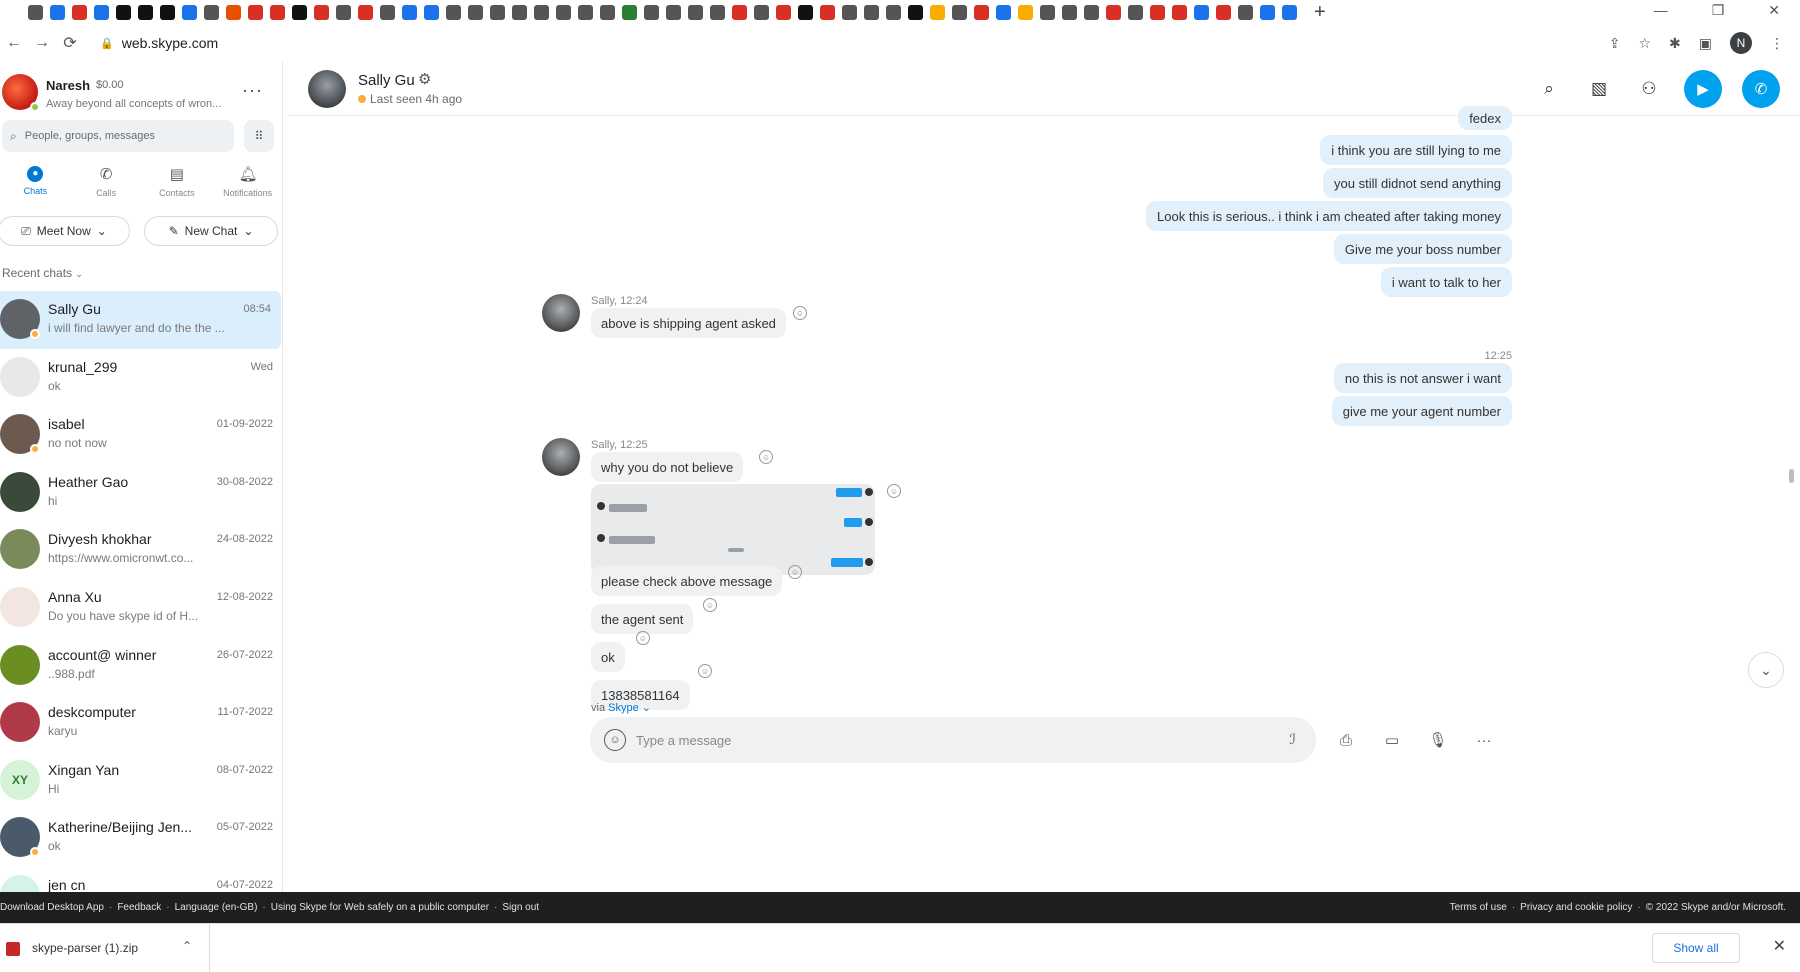  Describe the element at coordinates (667, 467) in the screenshot. I see `incoming-message: why you do not believe` at that location.